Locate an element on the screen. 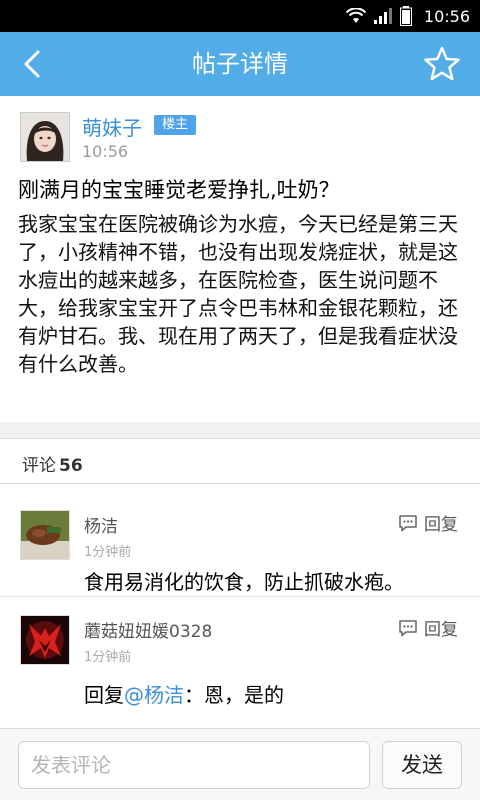  comments-count: 56 is located at coordinates (71, 466).